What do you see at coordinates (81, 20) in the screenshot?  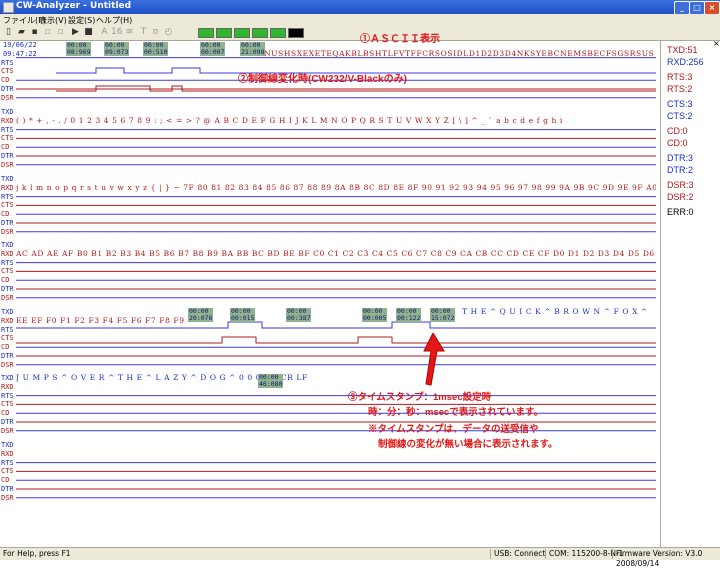 I see `menu-settings: 設定(S)` at bounding box center [81, 20].